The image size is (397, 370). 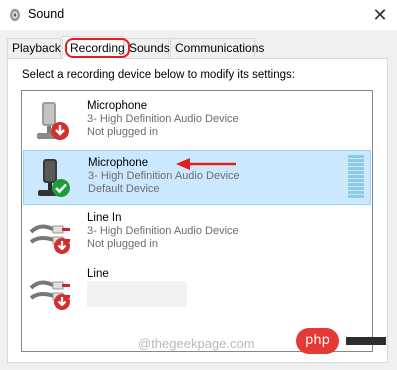 What do you see at coordinates (98, 274) in the screenshot?
I see `device-name: Line` at bounding box center [98, 274].